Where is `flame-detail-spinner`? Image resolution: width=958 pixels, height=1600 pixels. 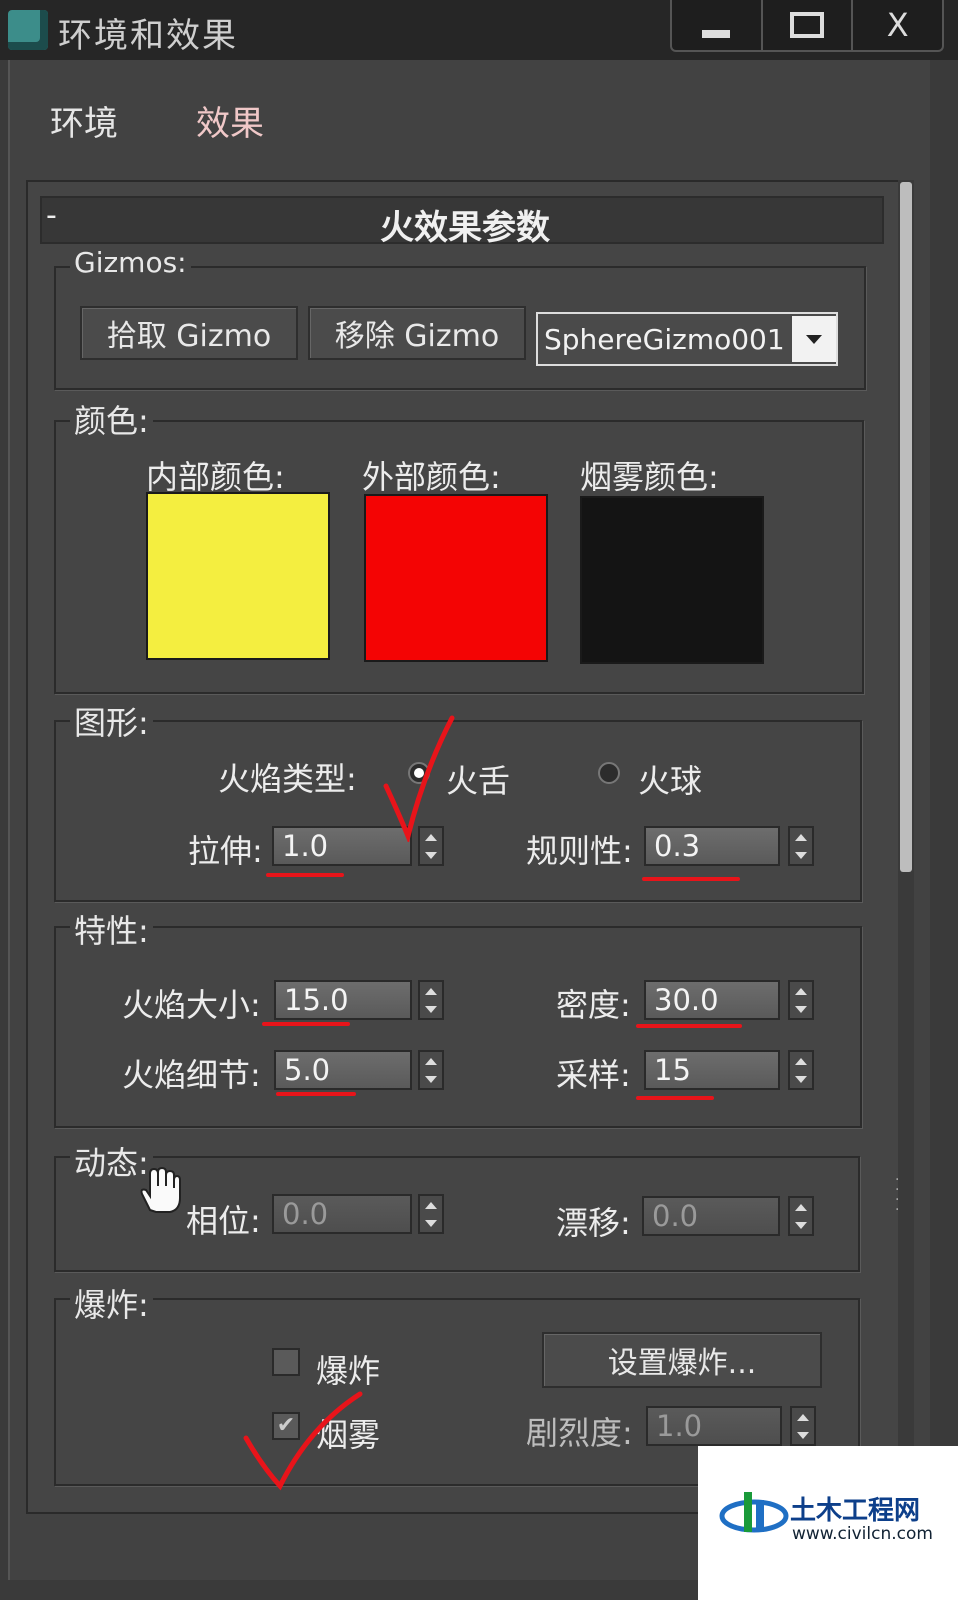
flame-detail-spinner is located at coordinates (431, 1070).